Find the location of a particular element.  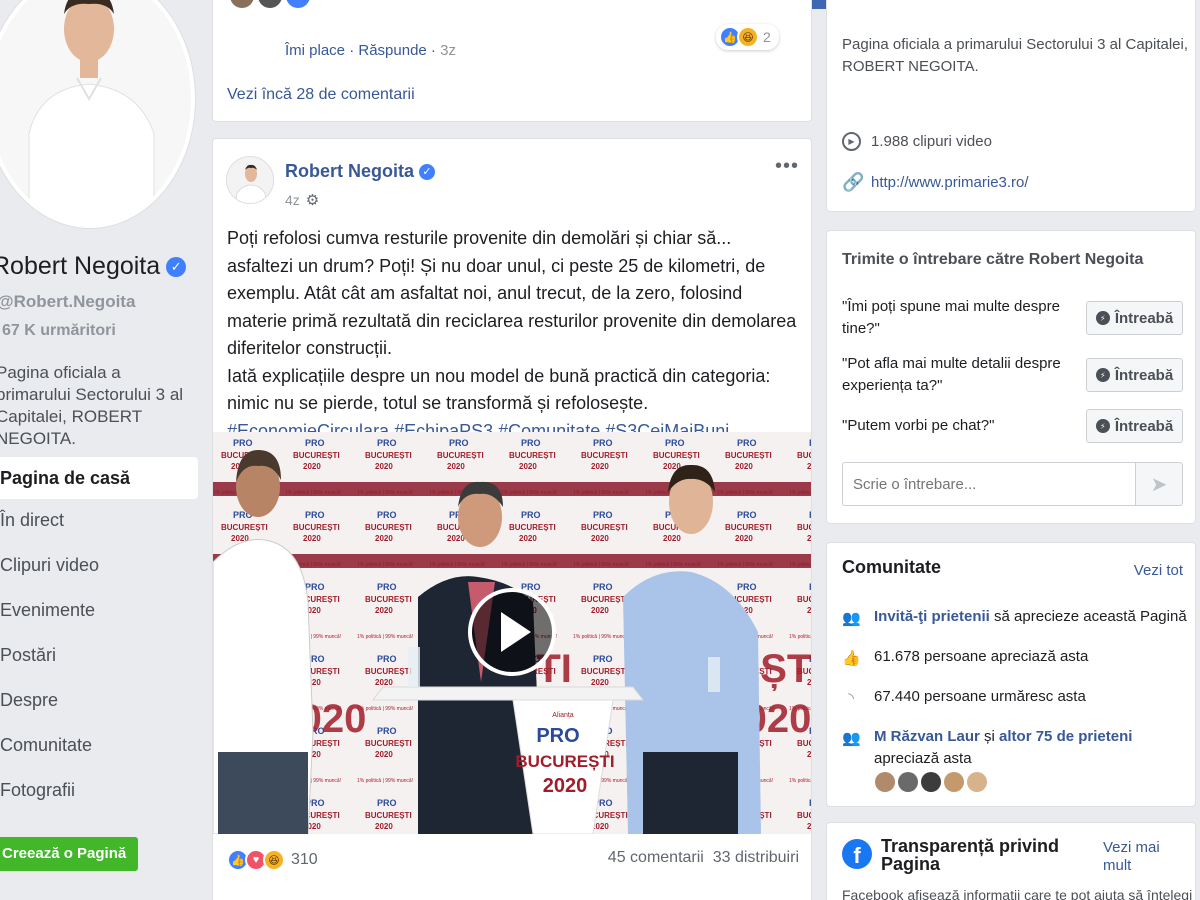

nav-community: Comunitate is located at coordinates (99, 746).